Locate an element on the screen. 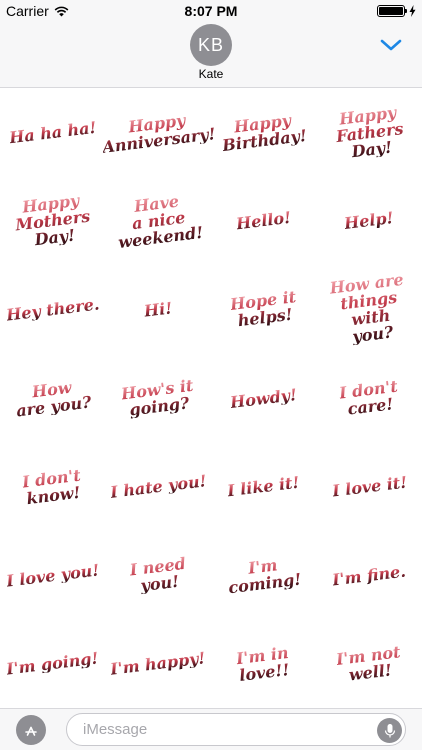 The height and width of the screenshot is (750, 422). status-left: Carrier is located at coordinates (37, 11).